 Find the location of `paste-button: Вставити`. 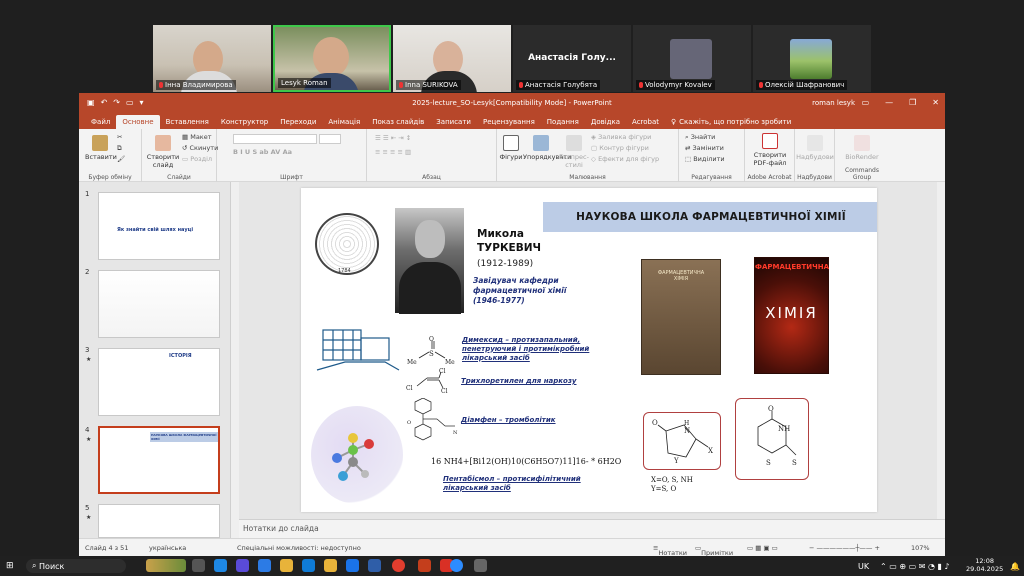

paste-button: Вставити is located at coordinates (101, 148).